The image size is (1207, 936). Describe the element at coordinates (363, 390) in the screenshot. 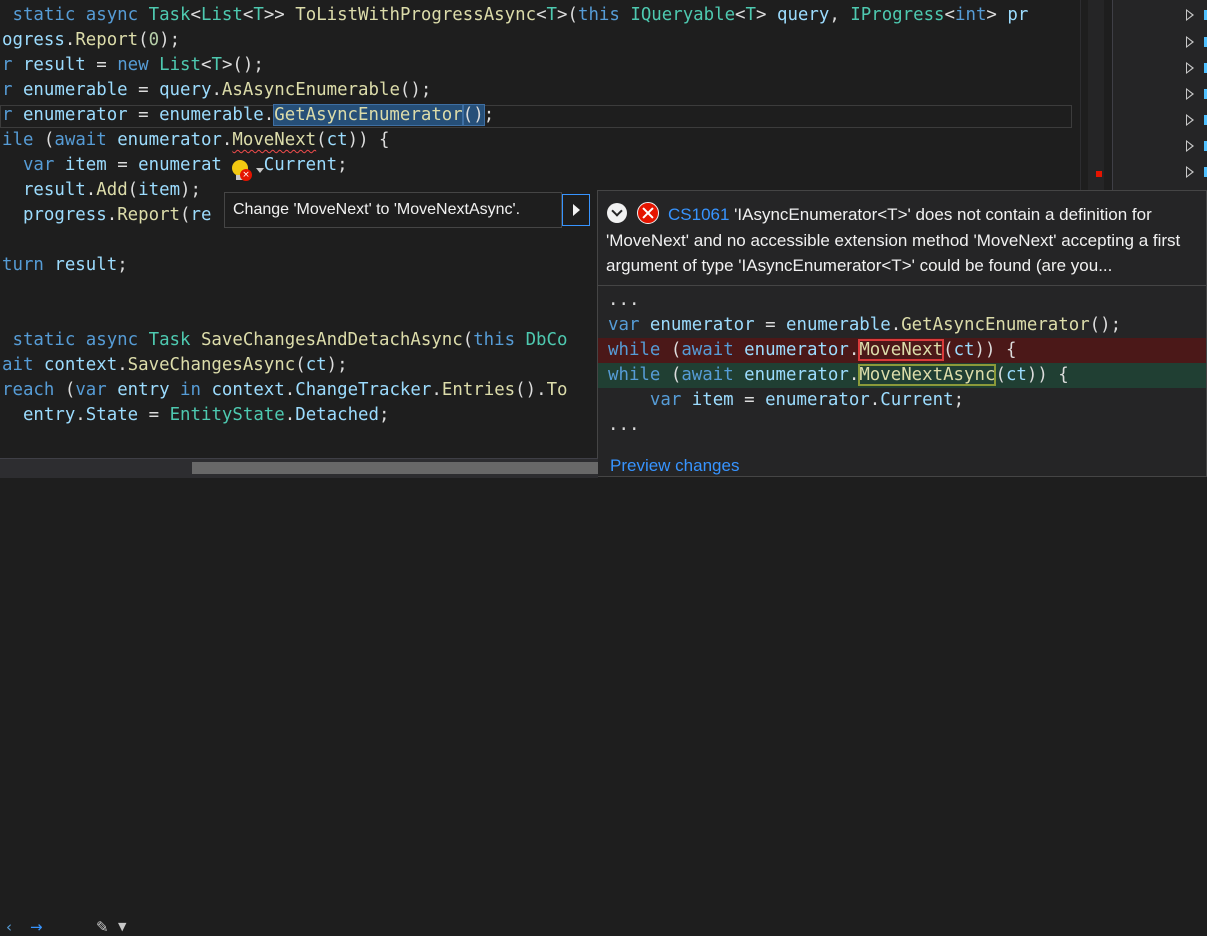

I see `code-token: ChangeTracker` at that location.